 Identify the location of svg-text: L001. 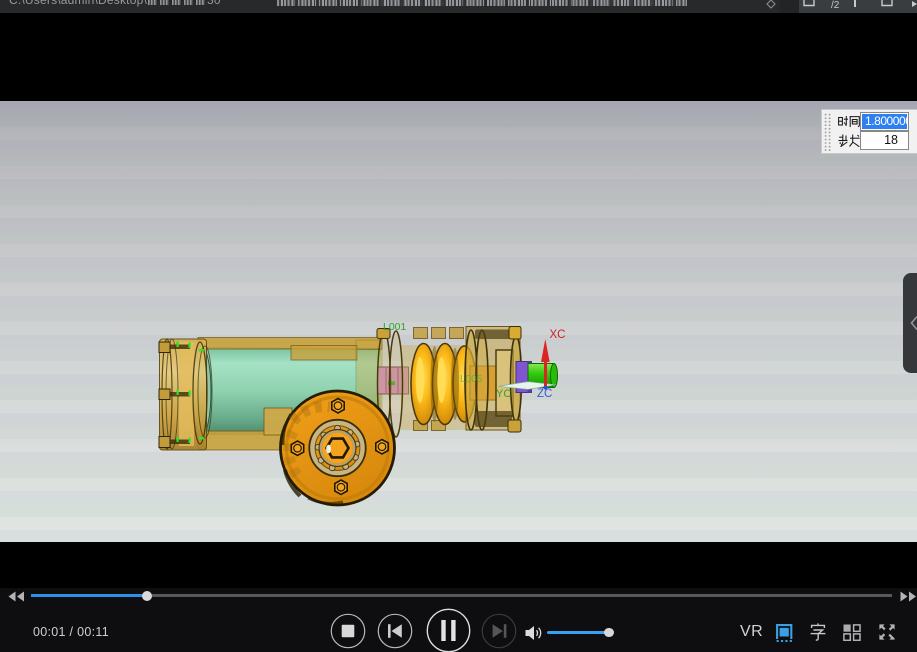
(395, 327).